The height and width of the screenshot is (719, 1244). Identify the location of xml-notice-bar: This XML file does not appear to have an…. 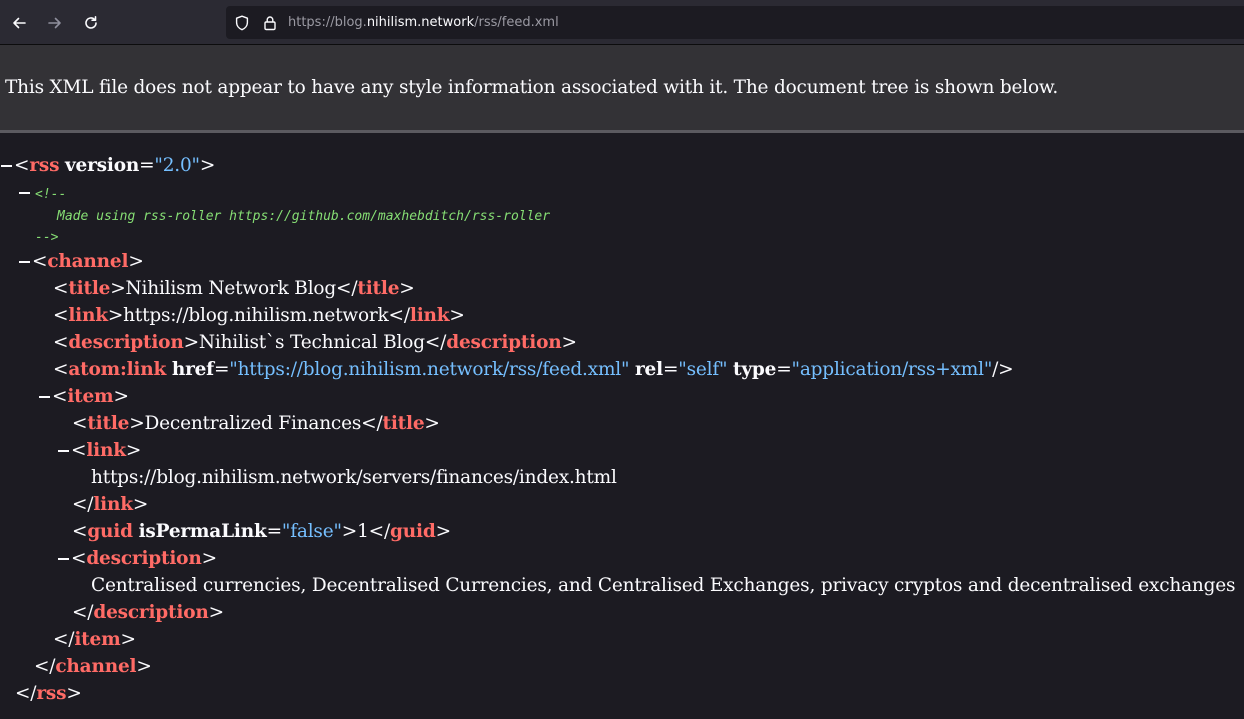
(622, 89).